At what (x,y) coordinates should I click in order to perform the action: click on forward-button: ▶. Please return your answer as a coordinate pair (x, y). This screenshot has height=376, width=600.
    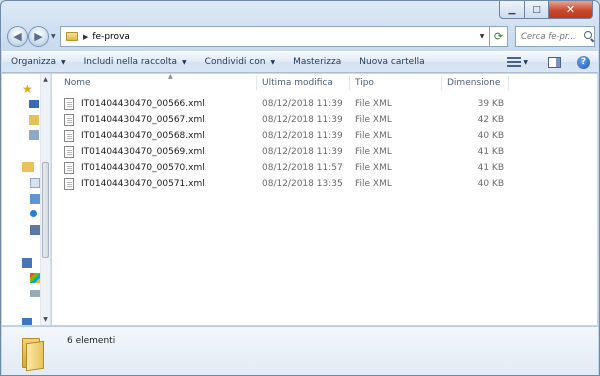
    Looking at the image, I should click on (38, 36).